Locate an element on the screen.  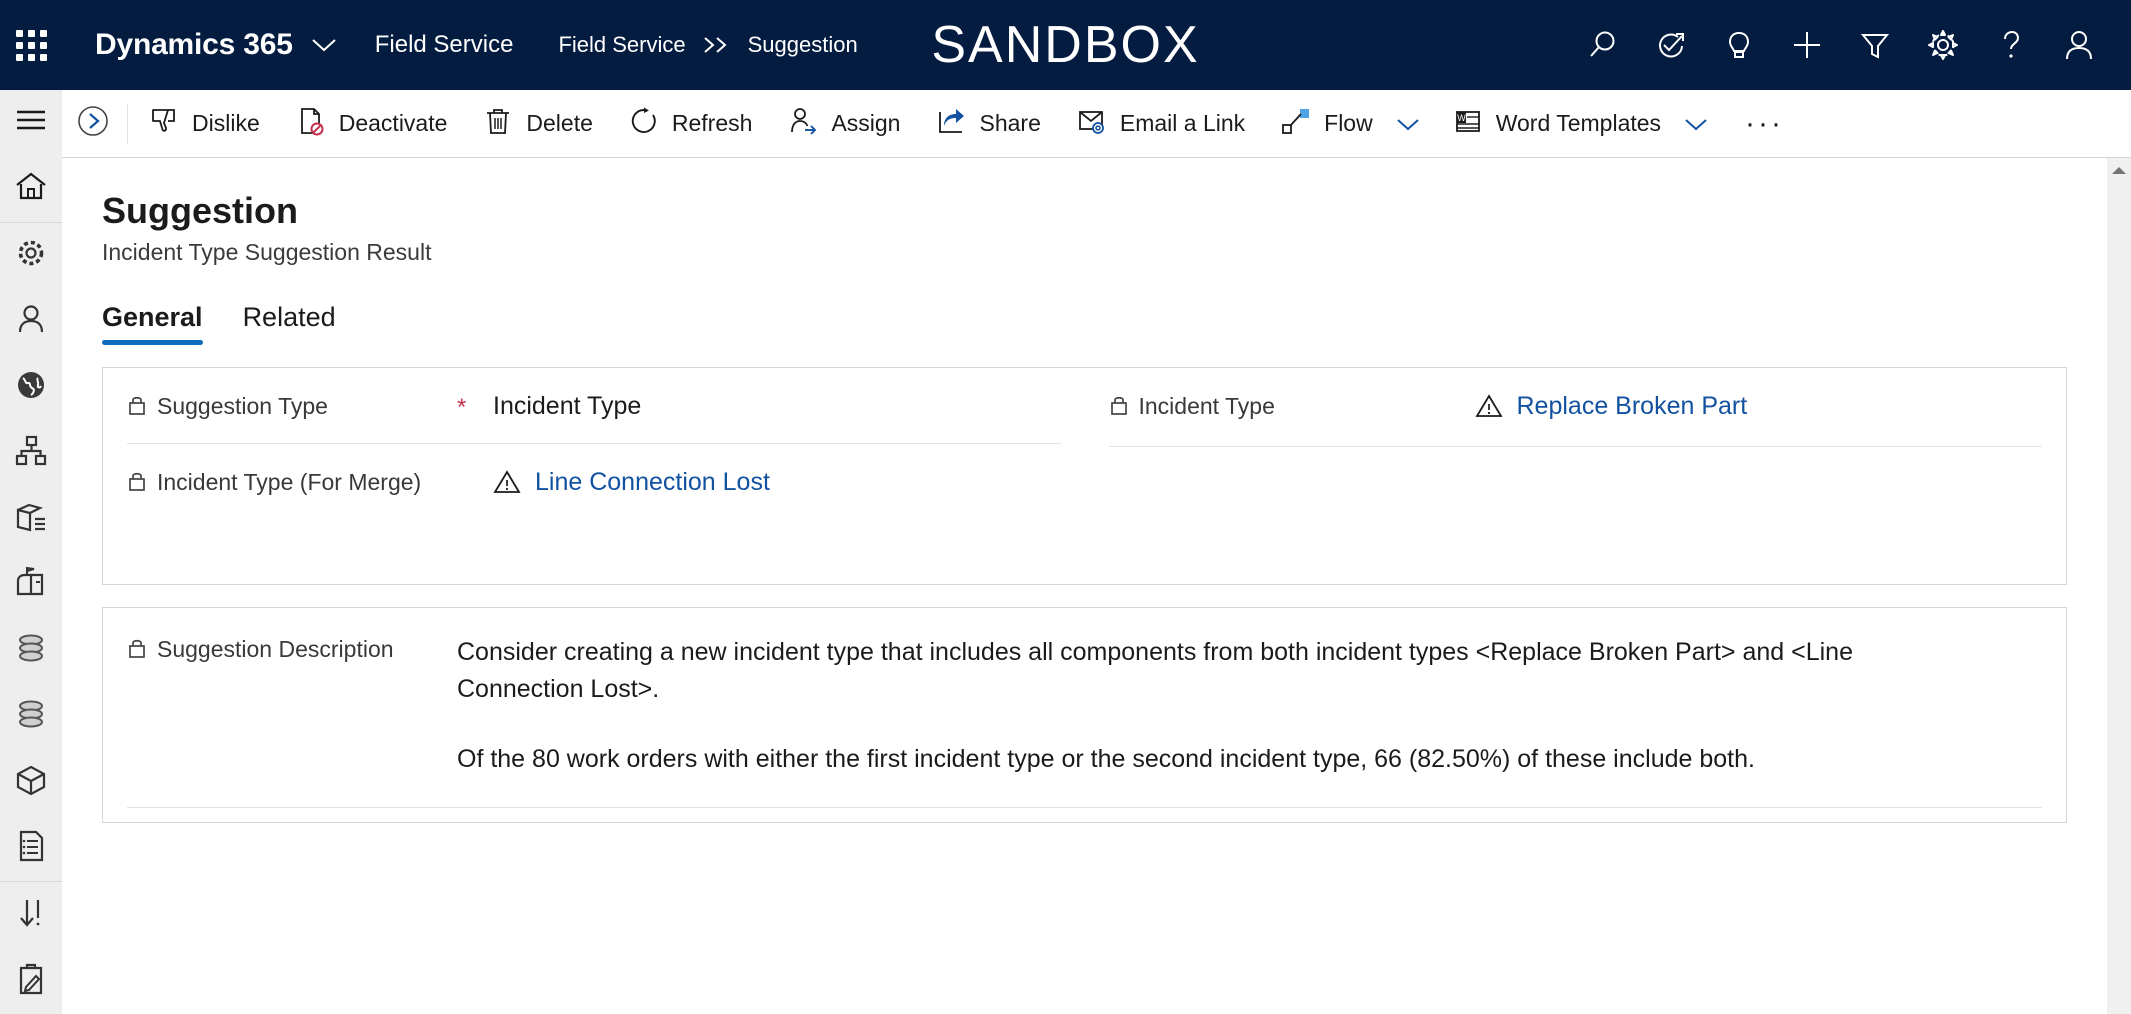
box-list-icon is located at coordinates (31, 519).